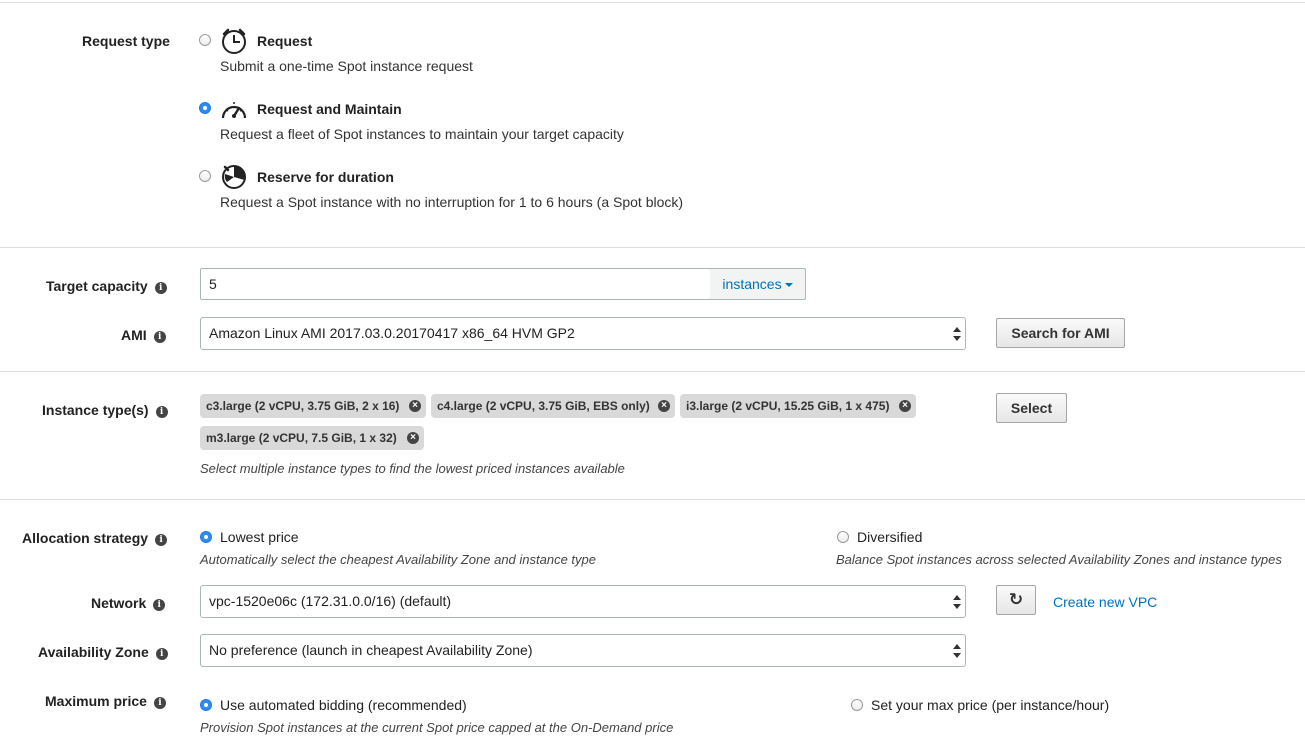 The height and width of the screenshot is (738, 1305). I want to click on network-select: vpc-1520e06c (172.31.0.0/16) (default), so click(583, 601).